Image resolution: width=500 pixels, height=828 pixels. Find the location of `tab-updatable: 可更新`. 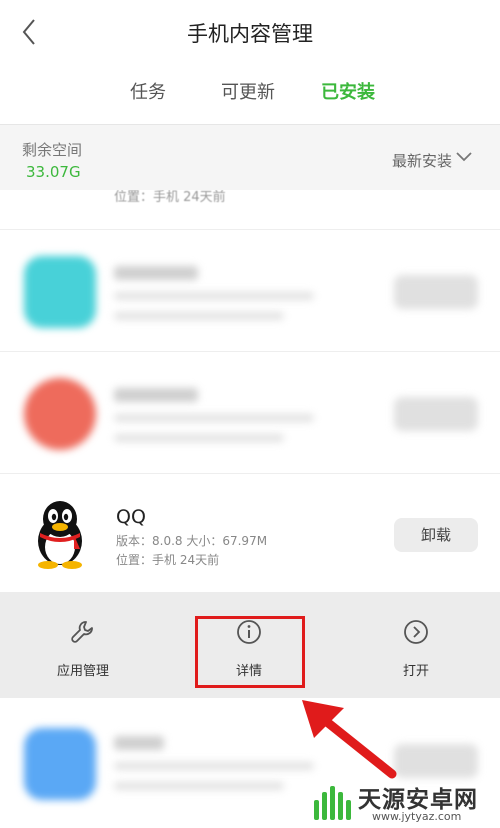

tab-updatable: 可更新 is located at coordinates (248, 91).